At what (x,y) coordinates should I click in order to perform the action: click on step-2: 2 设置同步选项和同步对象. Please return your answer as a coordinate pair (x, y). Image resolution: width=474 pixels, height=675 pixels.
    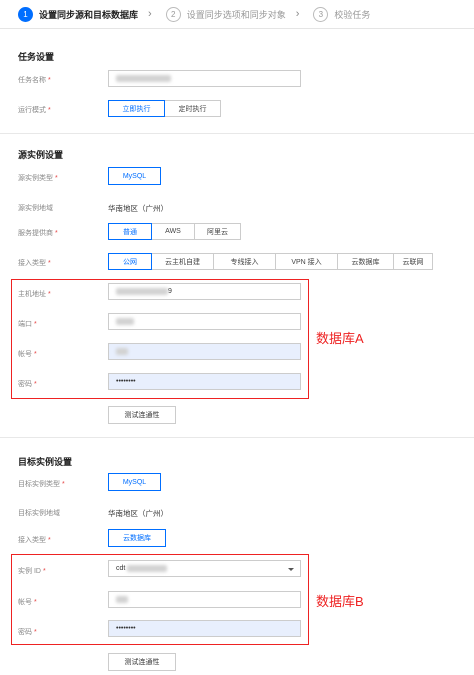
    Looking at the image, I should click on (225, 14).